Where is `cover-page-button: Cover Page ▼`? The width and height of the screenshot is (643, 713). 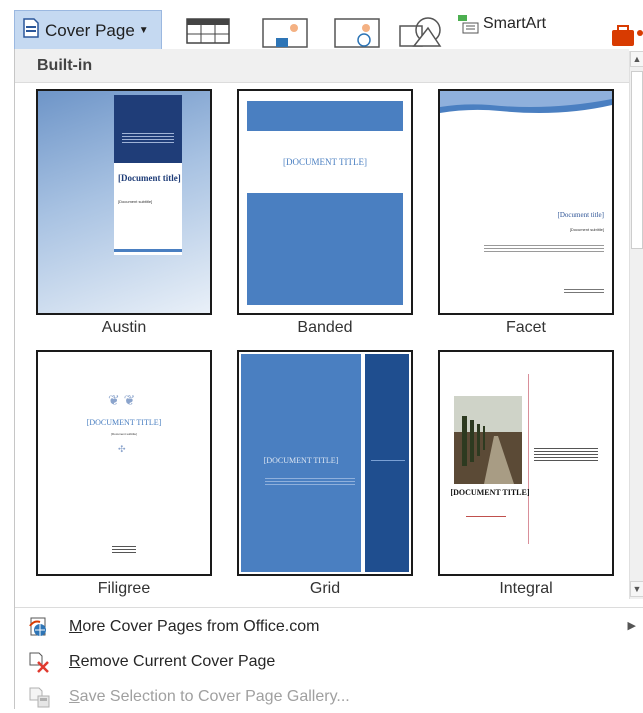 cover-page-button: Cover Page ▼ is located at coordinates (88, 30).